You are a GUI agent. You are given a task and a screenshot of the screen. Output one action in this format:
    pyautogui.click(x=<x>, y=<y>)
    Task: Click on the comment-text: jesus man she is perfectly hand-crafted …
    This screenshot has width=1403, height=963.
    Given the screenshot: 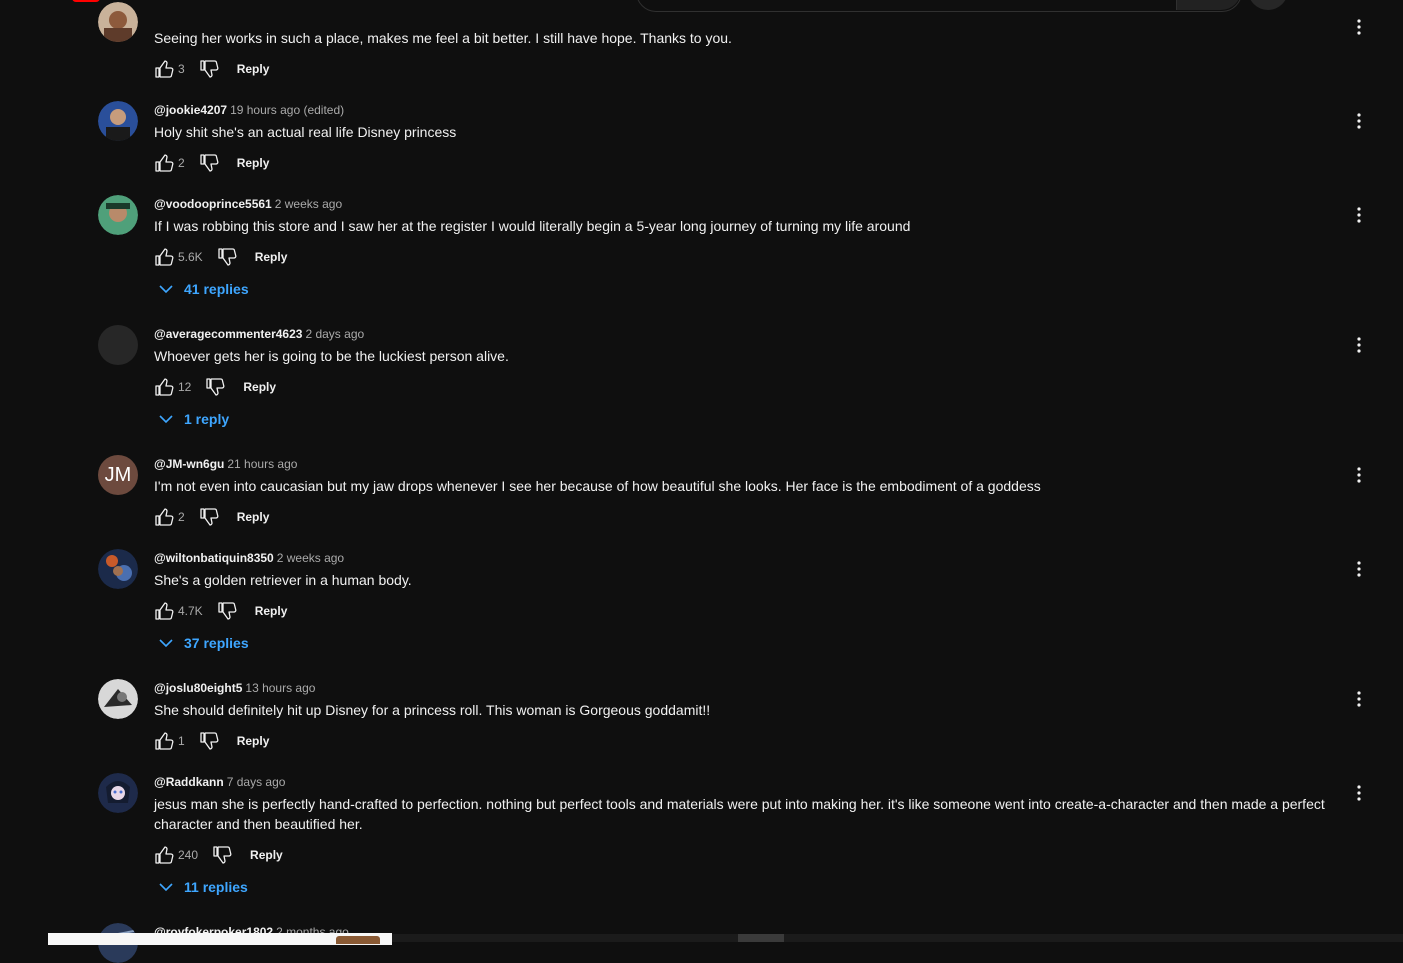 What is the action you would take?
    pyautogui.click(x=739, y=814)
    